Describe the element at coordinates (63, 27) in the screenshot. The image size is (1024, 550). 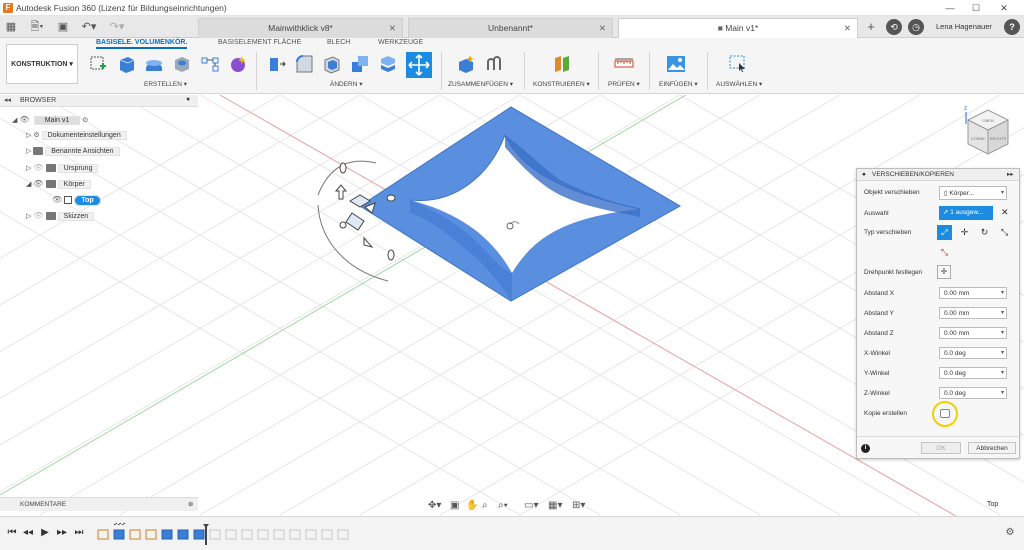
I see `save-icon: ▣` at that location.